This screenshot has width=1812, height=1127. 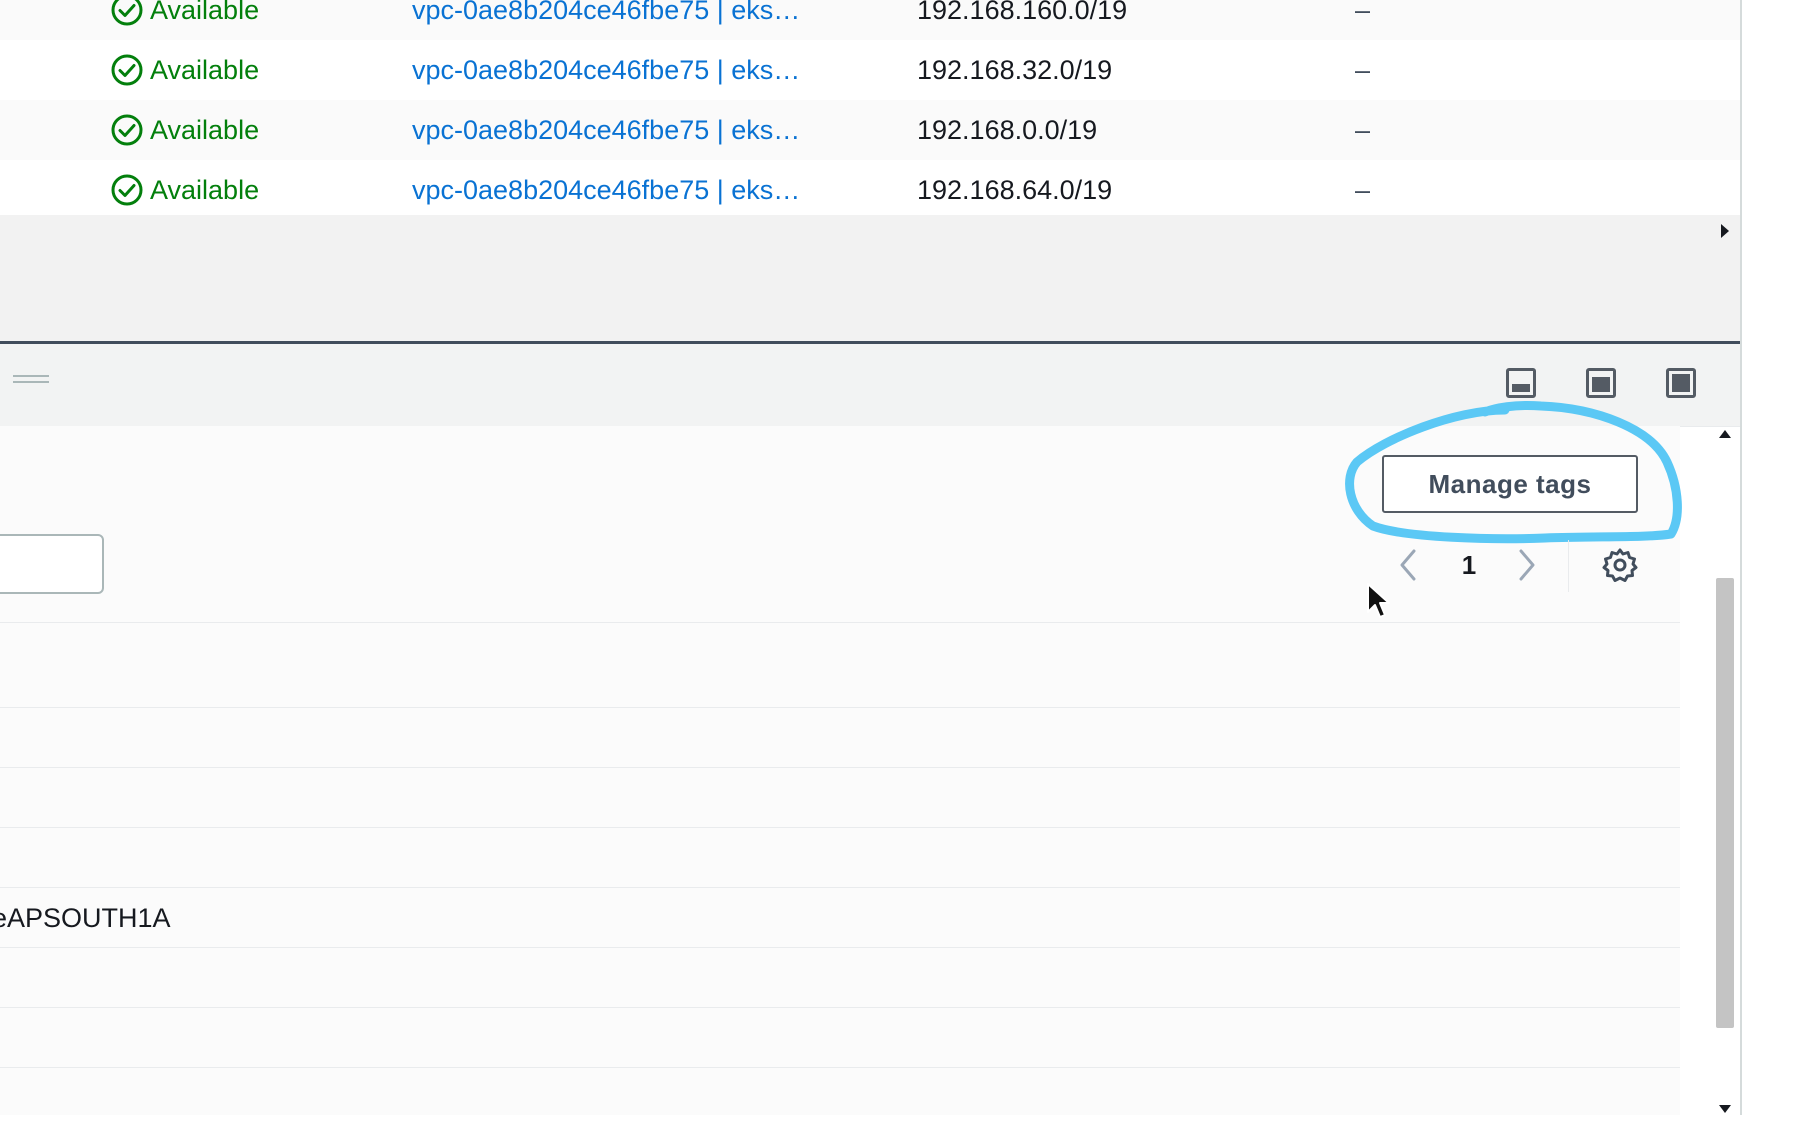 What do you see at coordinates (1725, 435) in the screenshot?
I see `scroll-up-icon` at bounding box center [1725, 435].